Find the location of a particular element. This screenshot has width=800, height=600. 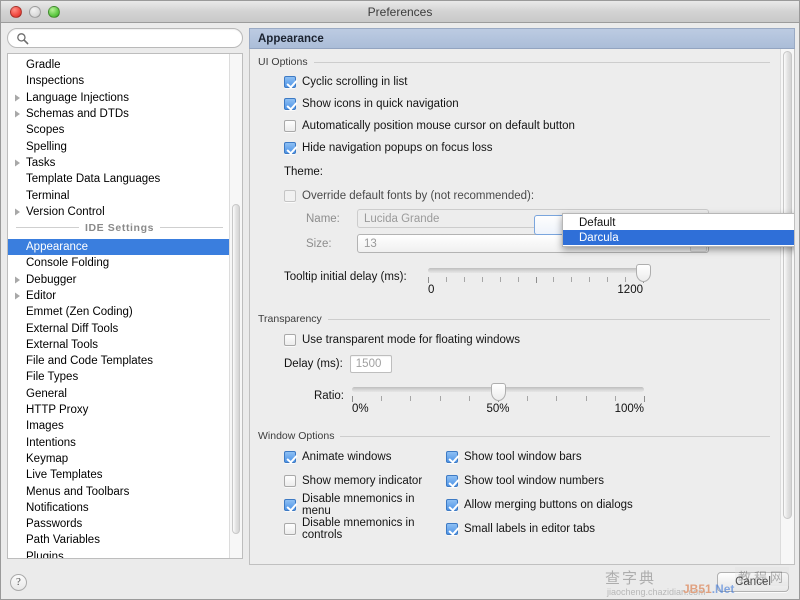

sidebar-scrollbar is located at coordinates (235, 306).